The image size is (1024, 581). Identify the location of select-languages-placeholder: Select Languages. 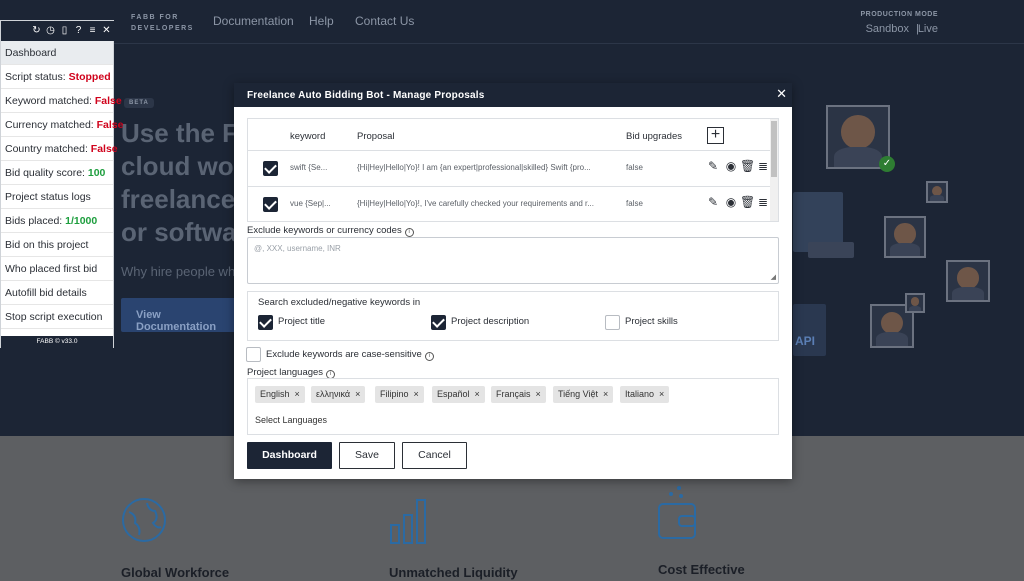
(291, 420).